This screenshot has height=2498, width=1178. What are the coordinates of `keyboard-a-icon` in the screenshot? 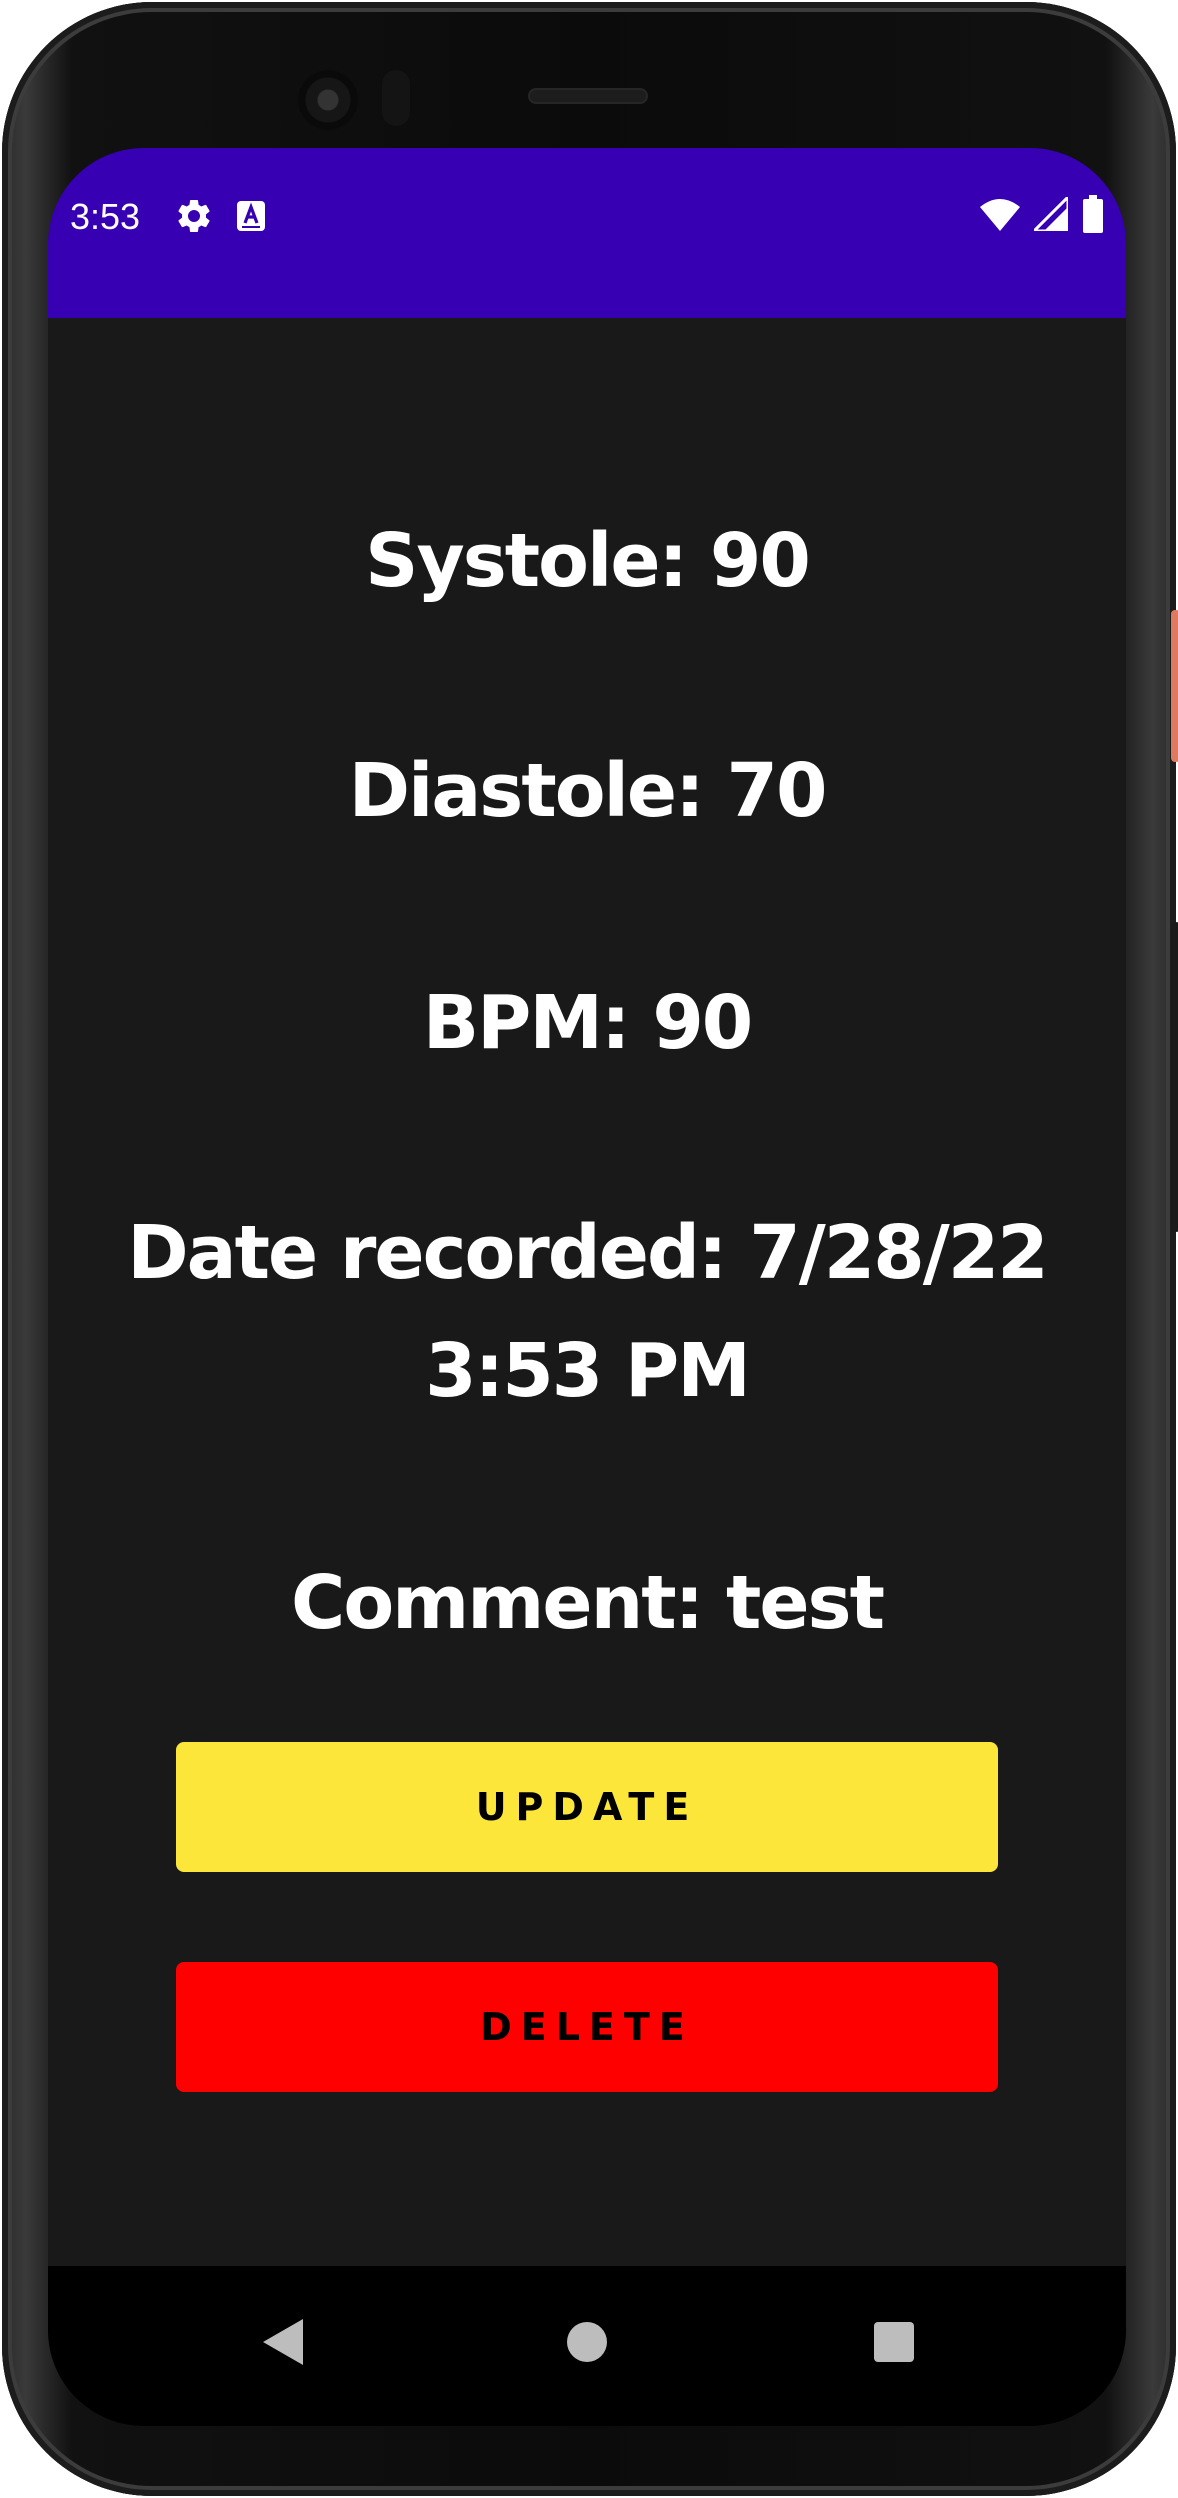 It's located at (251, 216).